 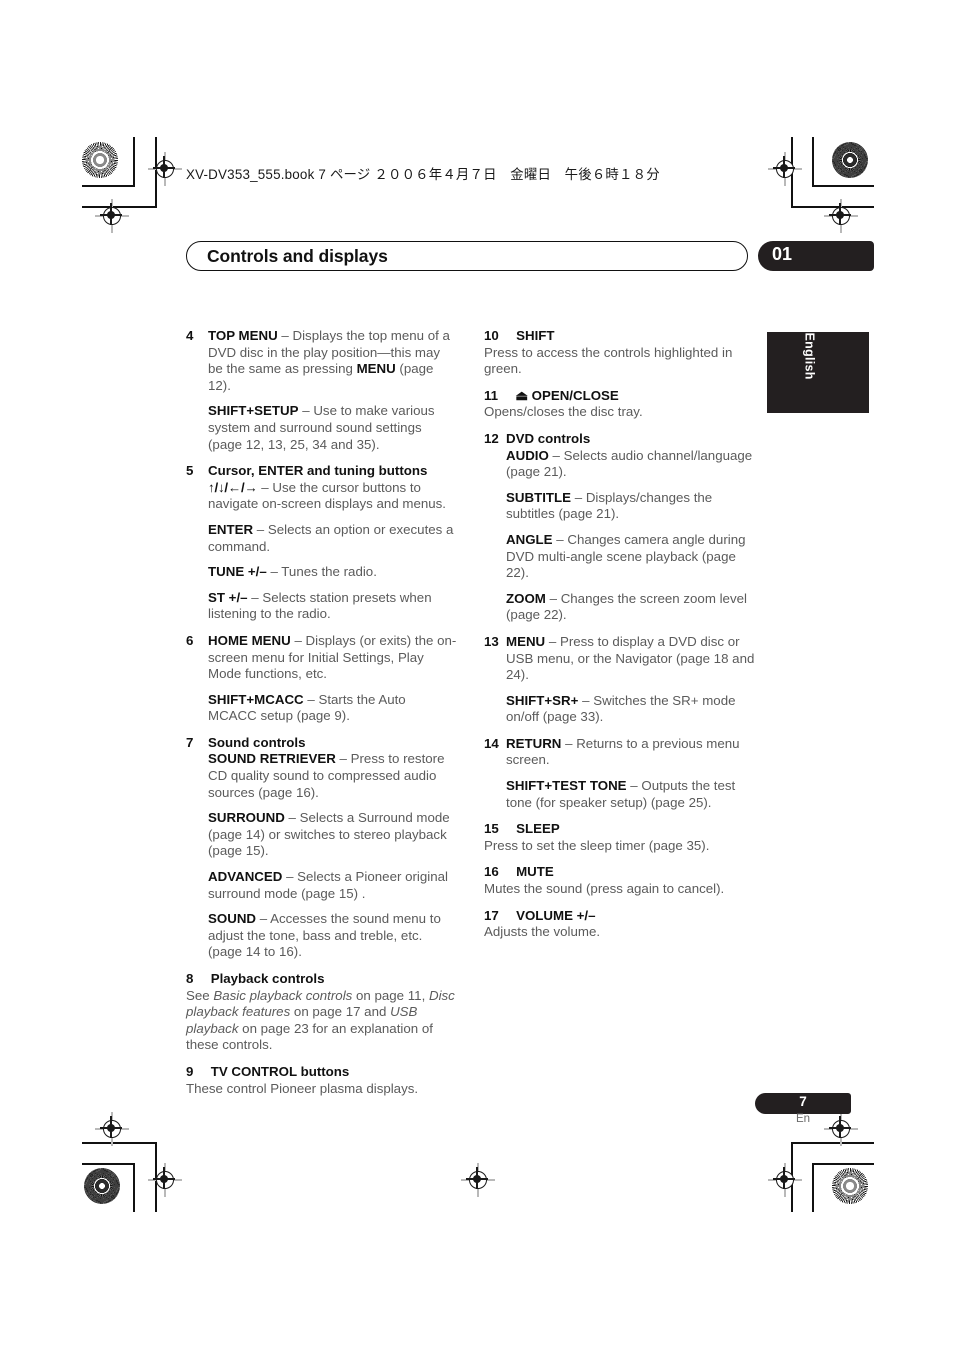 What do you see at coordinates (782, 254) in the screenshot?
I see `chapter-number: 01` at bounding box center [782, 254].